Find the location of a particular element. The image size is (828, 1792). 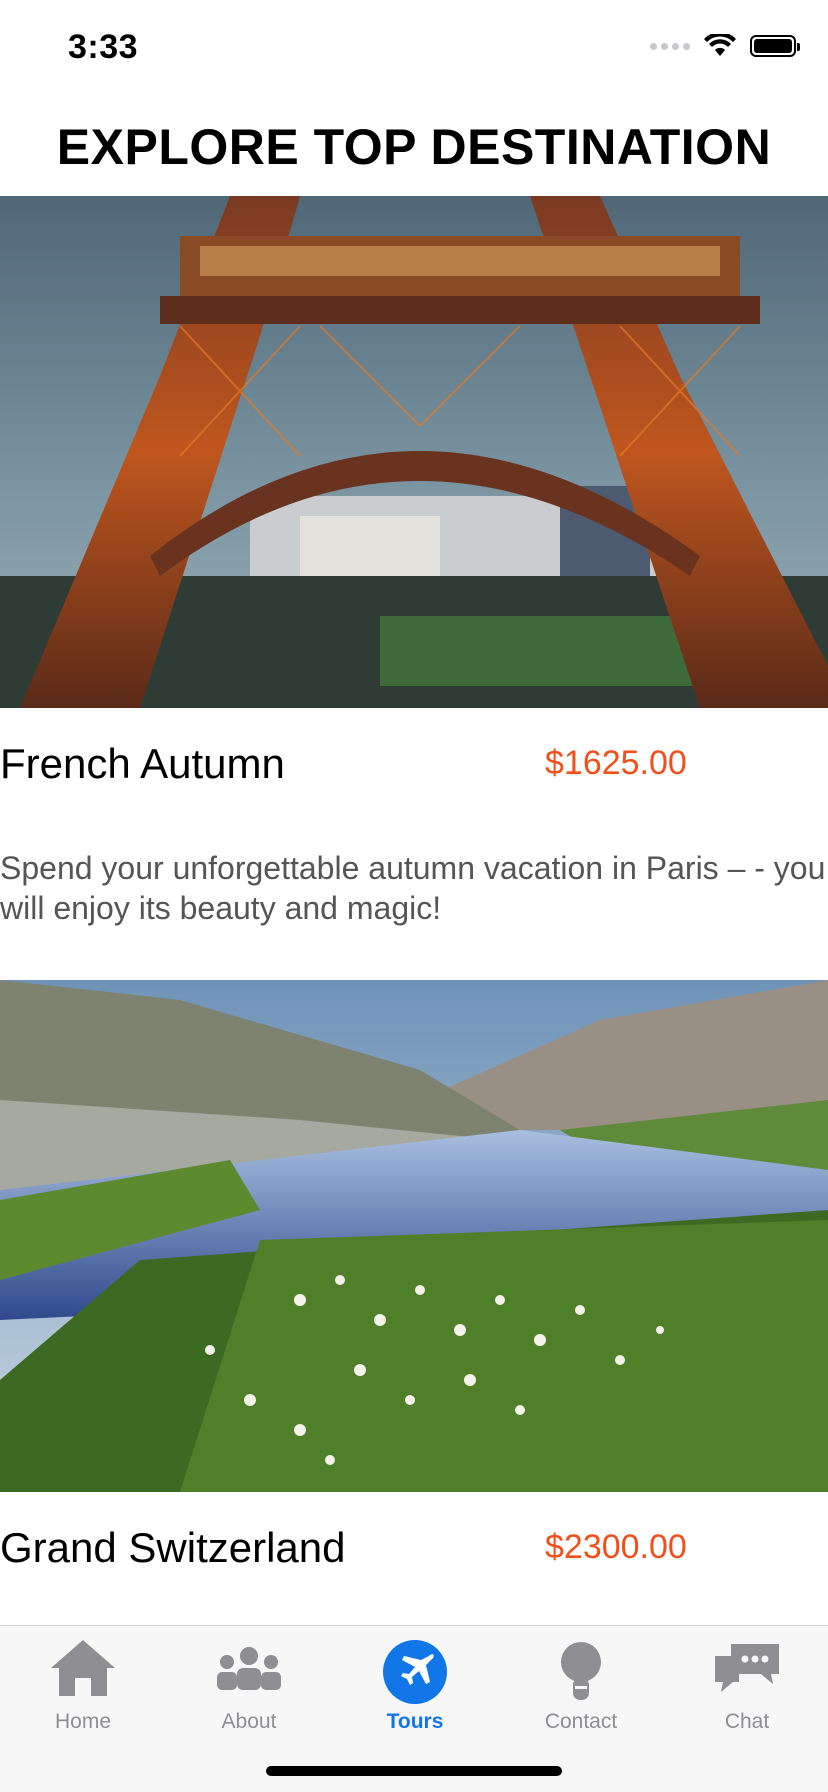

home-icon is located at coordinates (83, 1668).